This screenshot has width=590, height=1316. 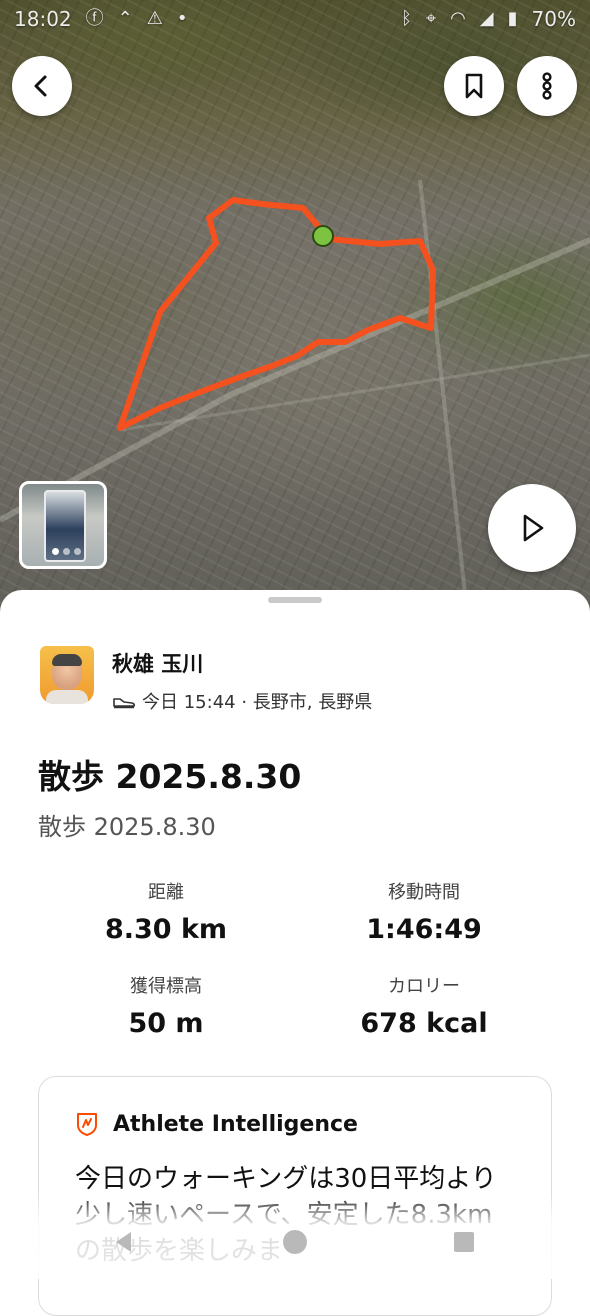 I want to click on bookmark-button, so click(x=474, y=86).